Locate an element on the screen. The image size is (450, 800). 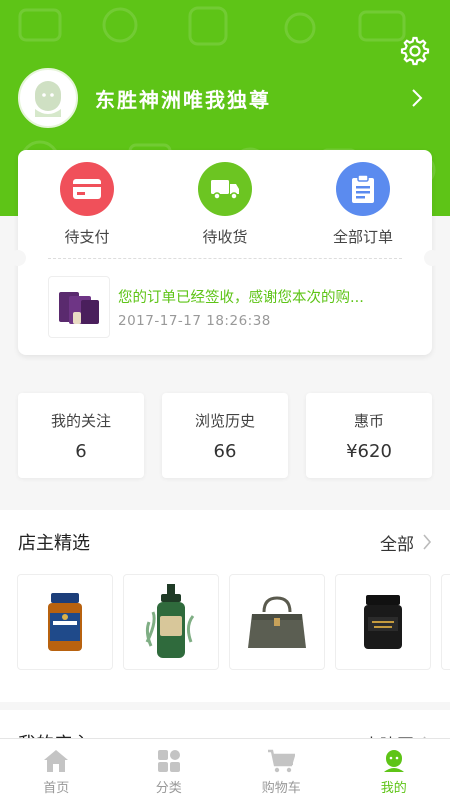
product-card-shampoo is located at coordinates (171, 622).